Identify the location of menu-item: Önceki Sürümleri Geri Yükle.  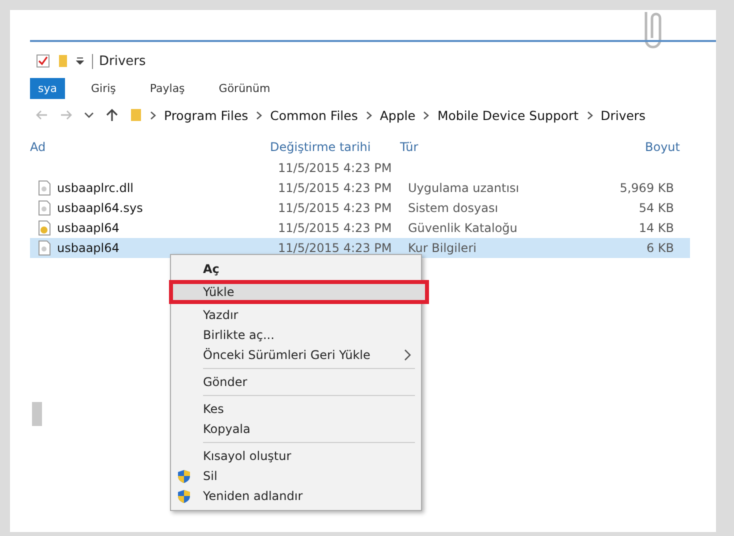
(296, 355).